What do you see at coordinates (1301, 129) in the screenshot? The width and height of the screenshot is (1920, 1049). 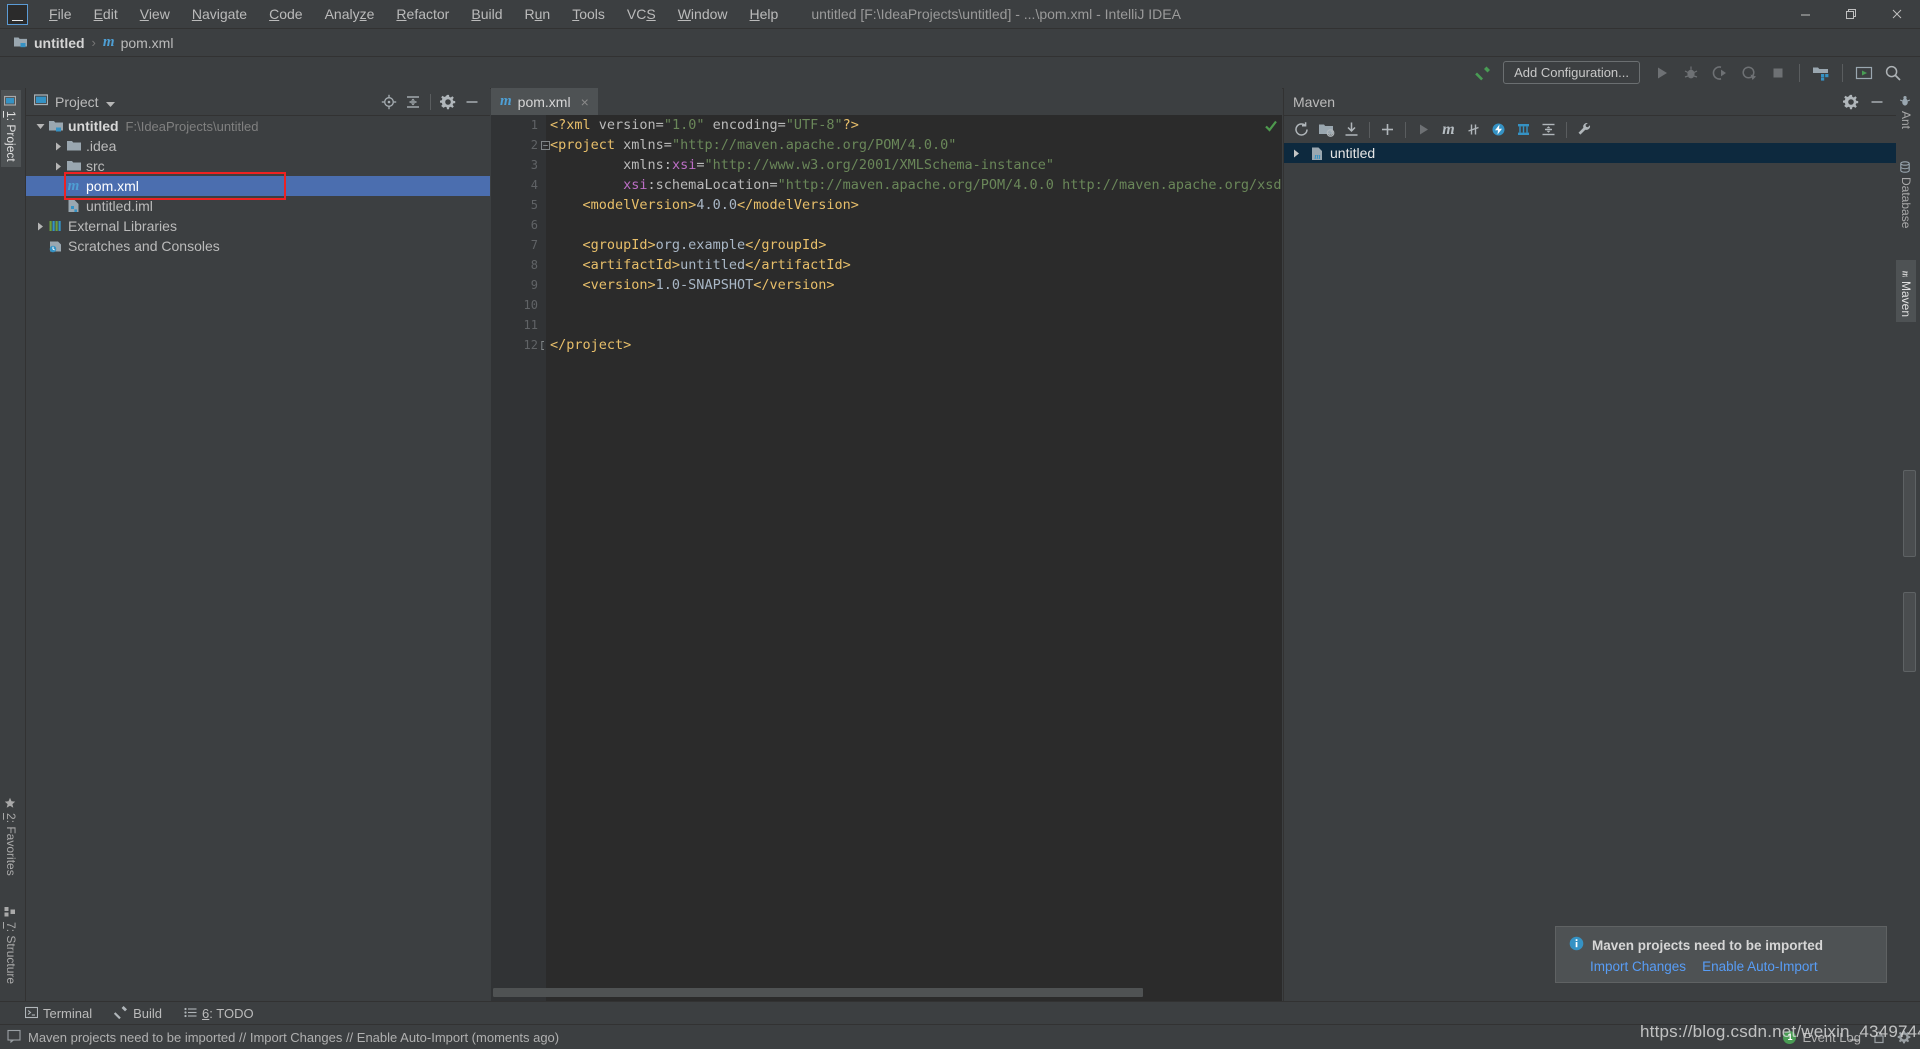 I see `reimport-icon` at bounding box center [1301, 129].